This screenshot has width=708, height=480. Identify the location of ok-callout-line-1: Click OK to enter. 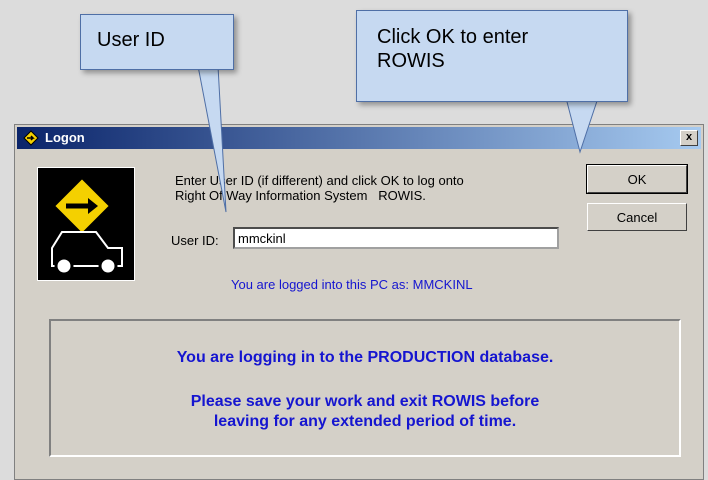
(453, 37).